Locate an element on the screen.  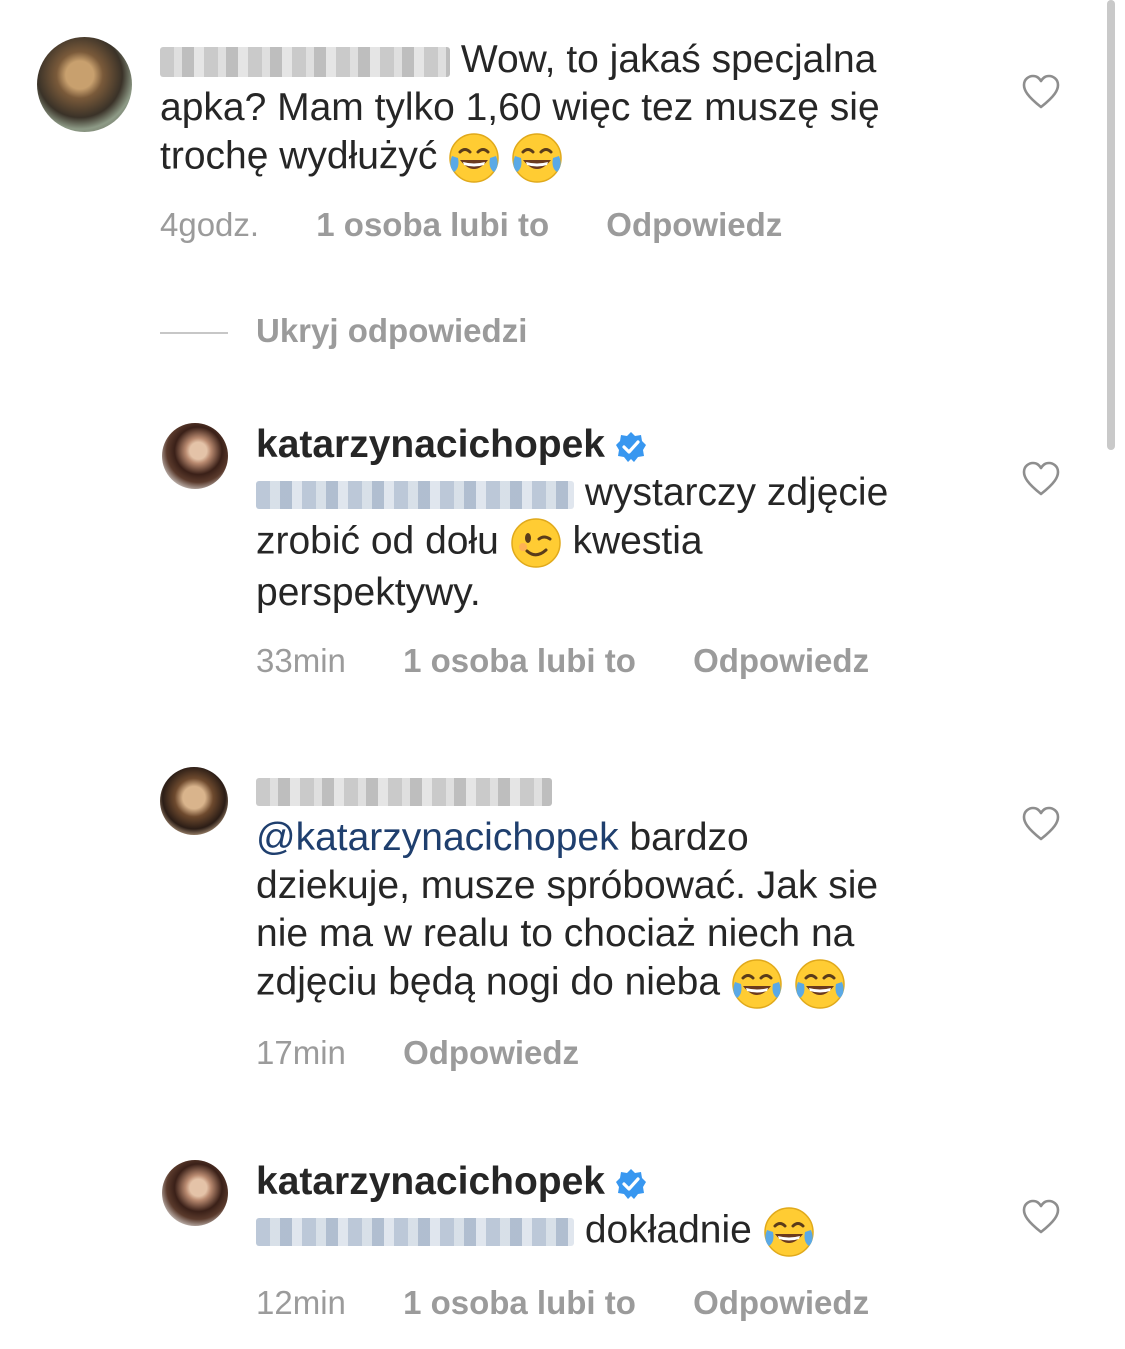
winking-face-icon is located at coordinates (536, 543).